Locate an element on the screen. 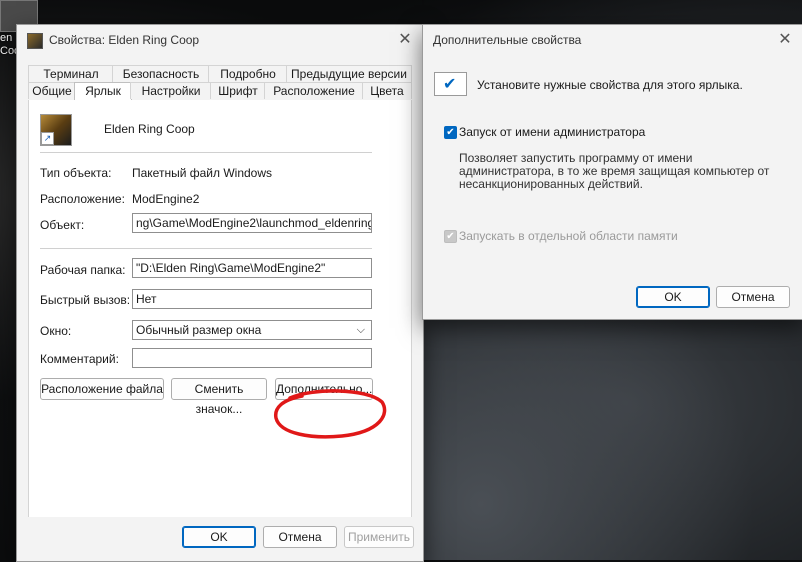 The width and height of the screenshot is (802, 562). tab-previous-versions: Предыдущие версии is located at coordinates (349, 73).